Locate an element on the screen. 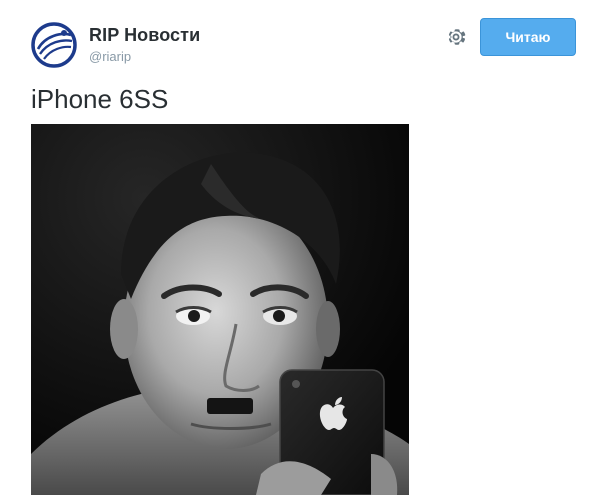  tweet-text: iPhone 6SS is located at coordinates (100, 99).